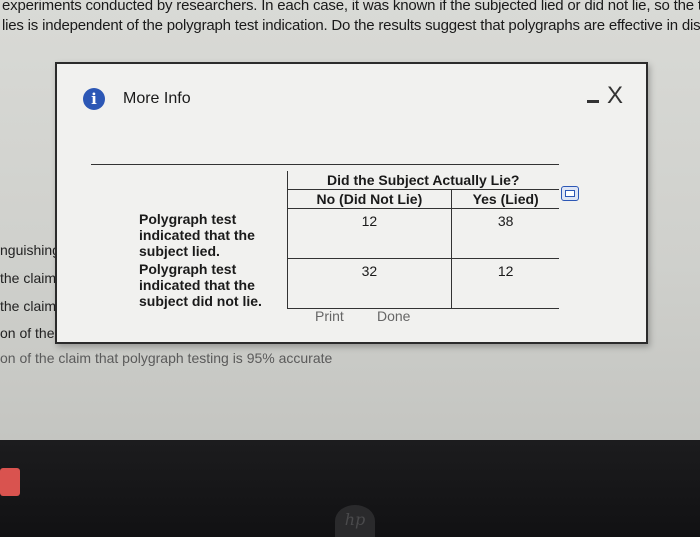  I want to click on info-icon: i, so click(94, 99).